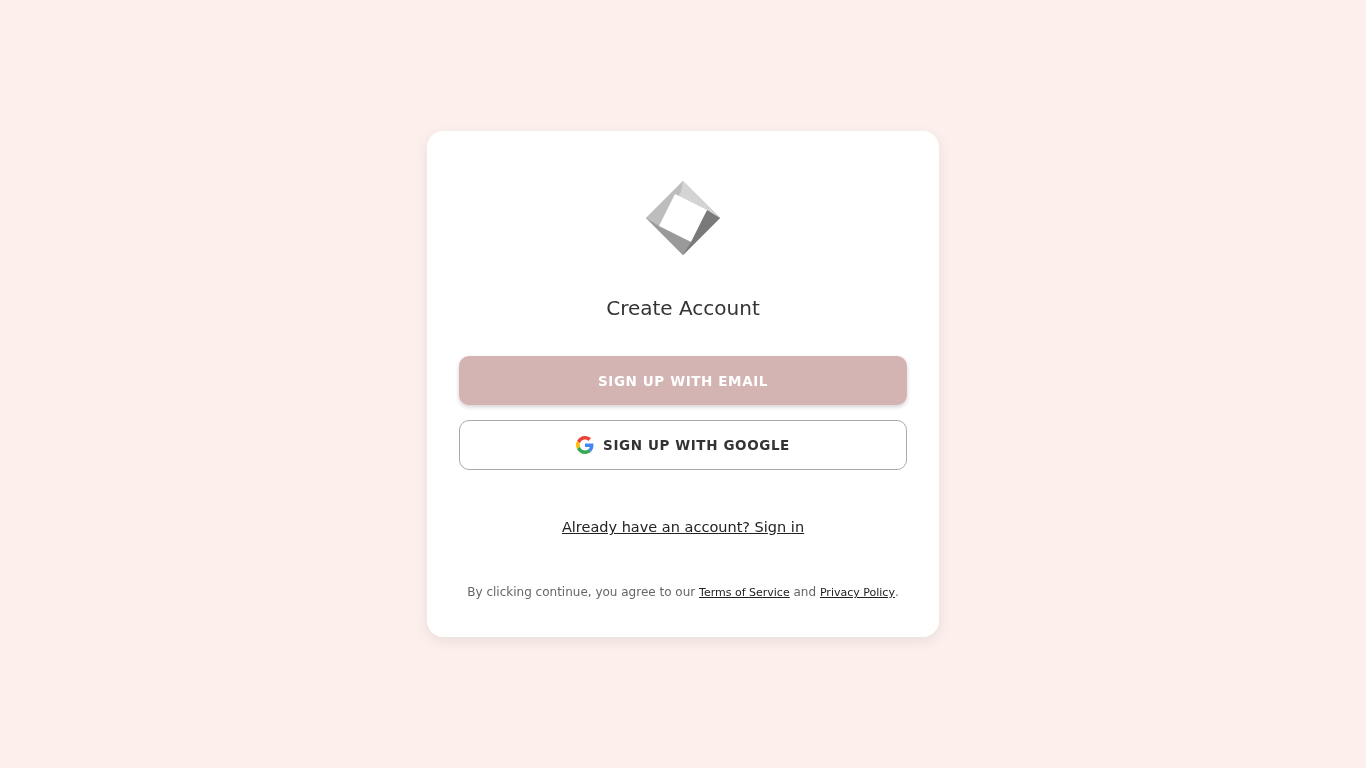 The image size is (1366, 768). I want to click on google-signup-button: SIGN UP WITH GOOGLE, so click(683, 445).